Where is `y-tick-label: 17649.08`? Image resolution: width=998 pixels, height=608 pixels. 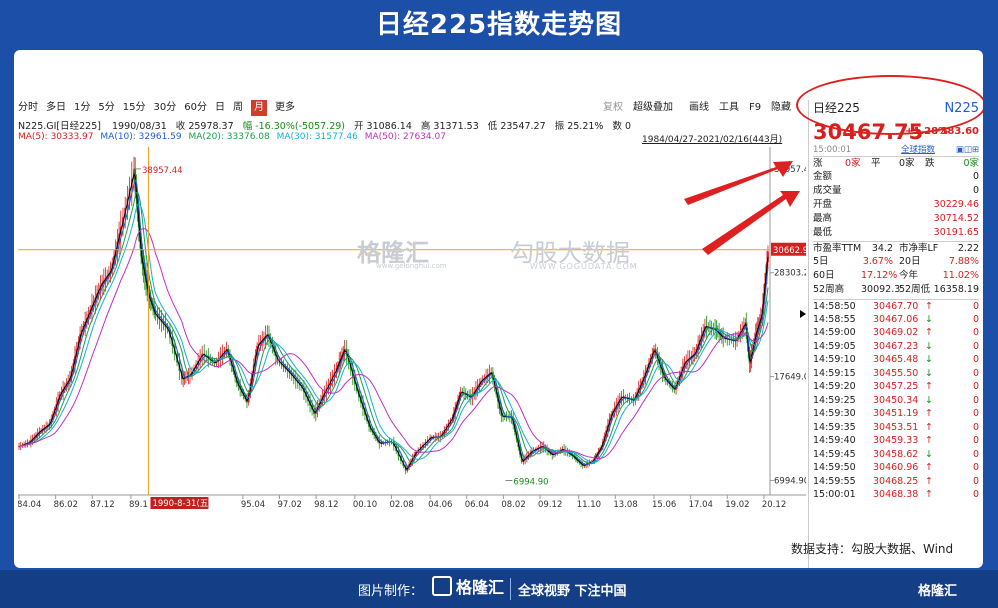
y-tick-label: 17649.08 is located at coordinates (790, 378).